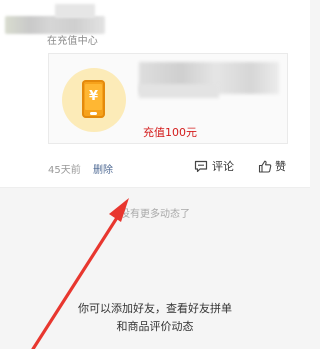 The image size is (320, 349). What do you see at coordinates (155, 308) in the screenshot?
I see `empty-feed-hint-line1: 你可以添加好友，查看好友拼单` at bounding box center [155, 308].